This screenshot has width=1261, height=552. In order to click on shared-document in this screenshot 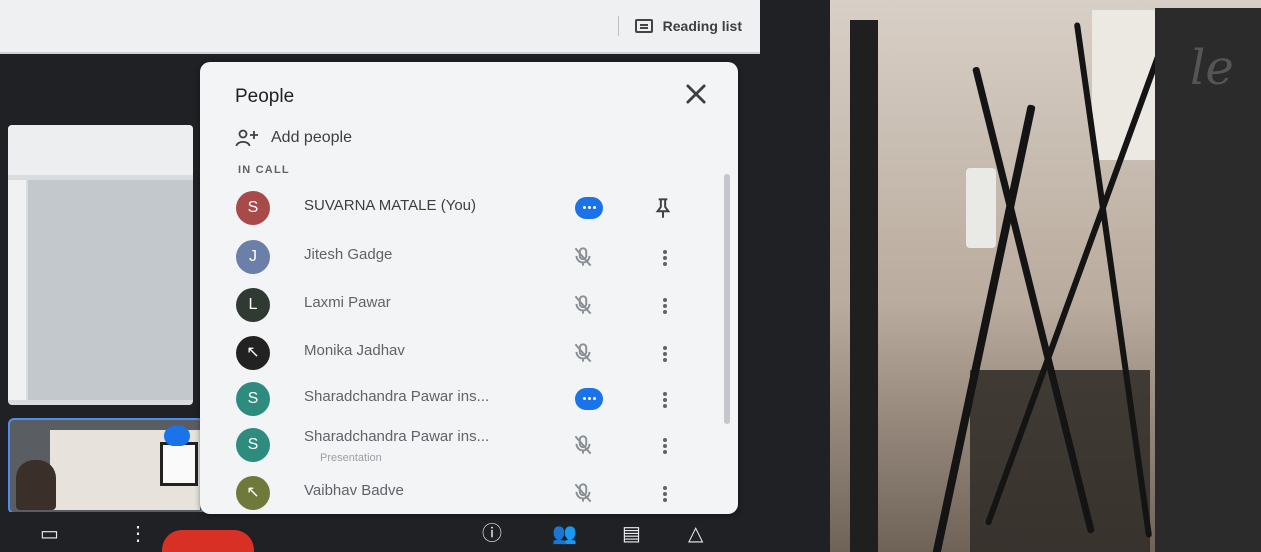, I will do `click(110, 290)`.